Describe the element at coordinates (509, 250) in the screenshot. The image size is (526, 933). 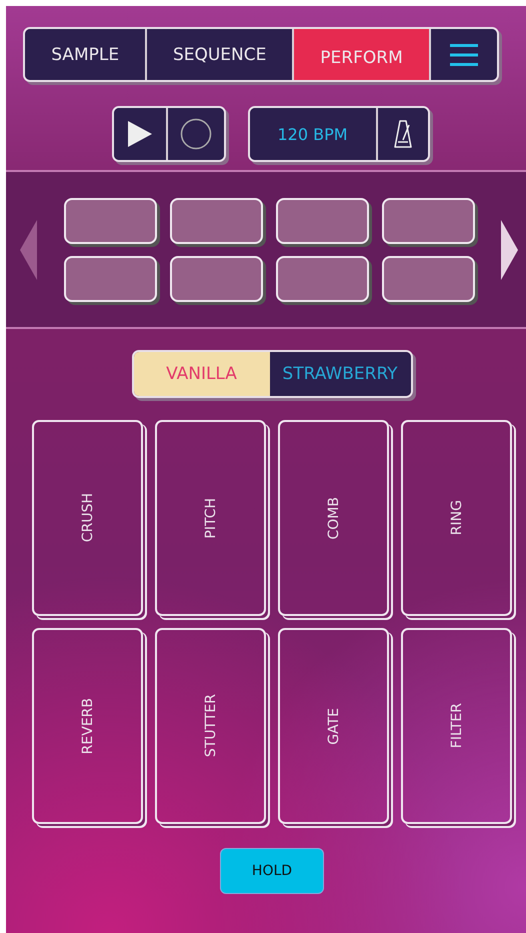
I see `right-arrow-icon` at that location.